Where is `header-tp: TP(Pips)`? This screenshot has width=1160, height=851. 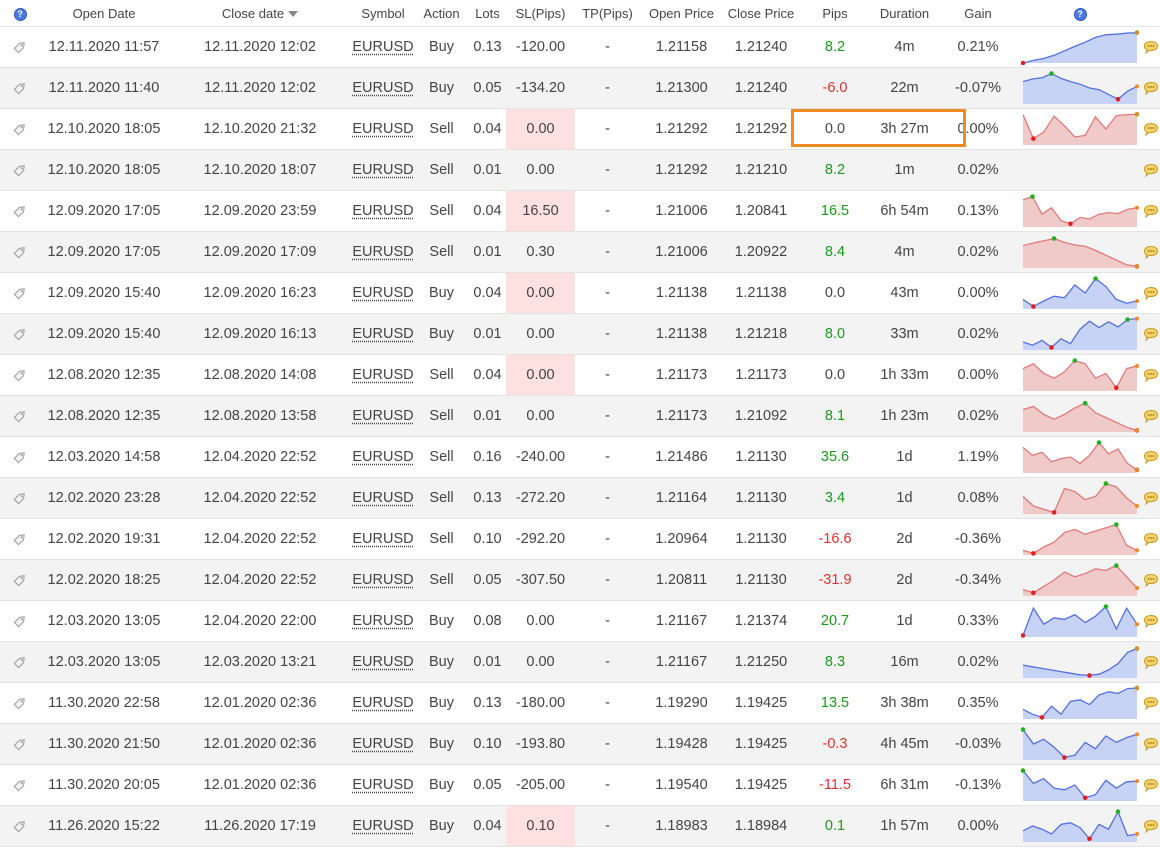
header-tp: TP(Pips) is located at coordinates (607, 13).